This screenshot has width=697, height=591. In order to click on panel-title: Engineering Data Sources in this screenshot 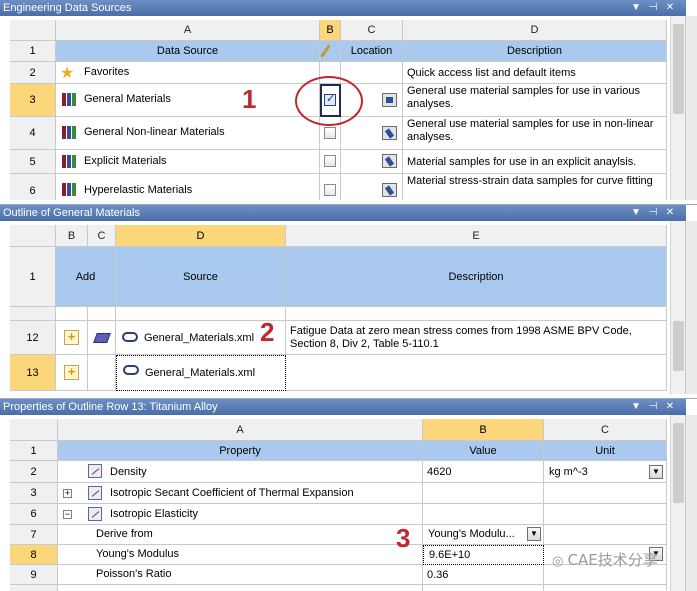, I will do `click(67, 8)`.